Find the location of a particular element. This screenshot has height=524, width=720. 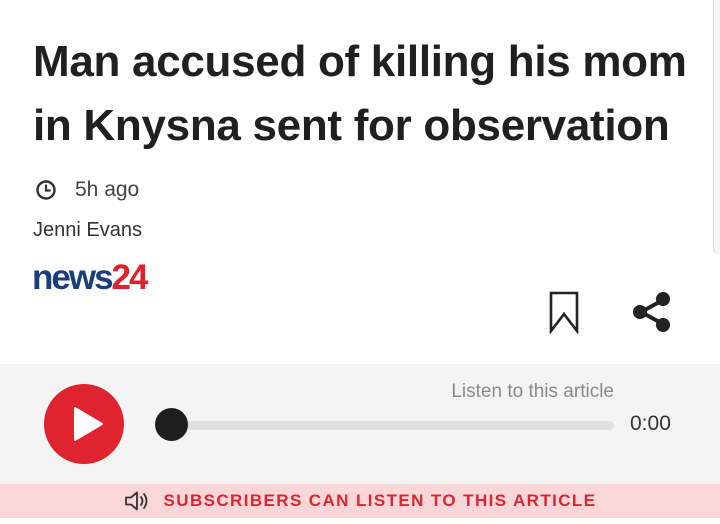

share-icon is located at coordinates (652, 315).